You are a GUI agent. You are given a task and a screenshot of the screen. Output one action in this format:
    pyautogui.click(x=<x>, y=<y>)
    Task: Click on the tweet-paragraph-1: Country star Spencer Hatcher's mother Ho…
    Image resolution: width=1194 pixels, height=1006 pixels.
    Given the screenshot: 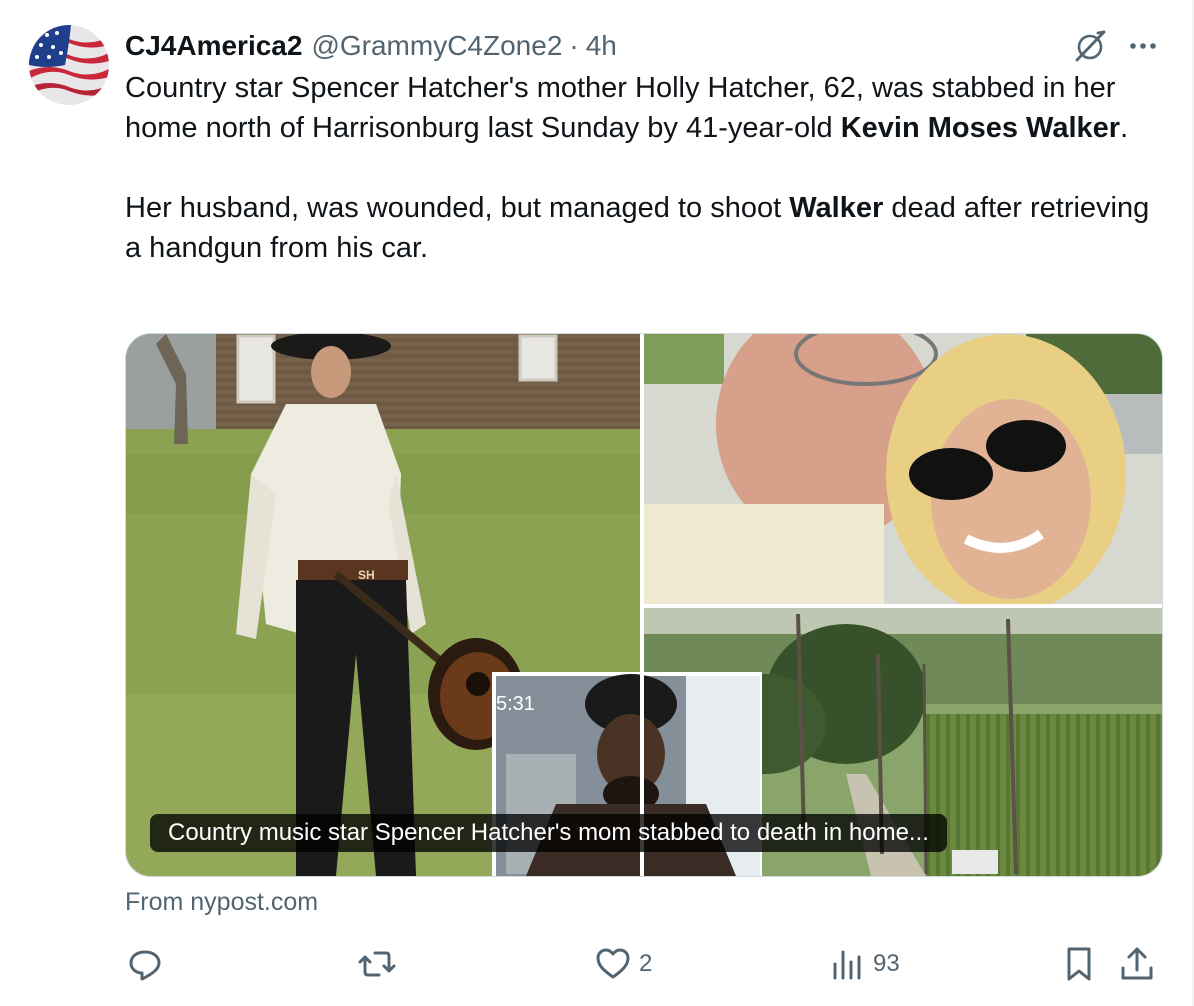 What is the action you would take?
    pyautogui.click(x=645, y=108)
    